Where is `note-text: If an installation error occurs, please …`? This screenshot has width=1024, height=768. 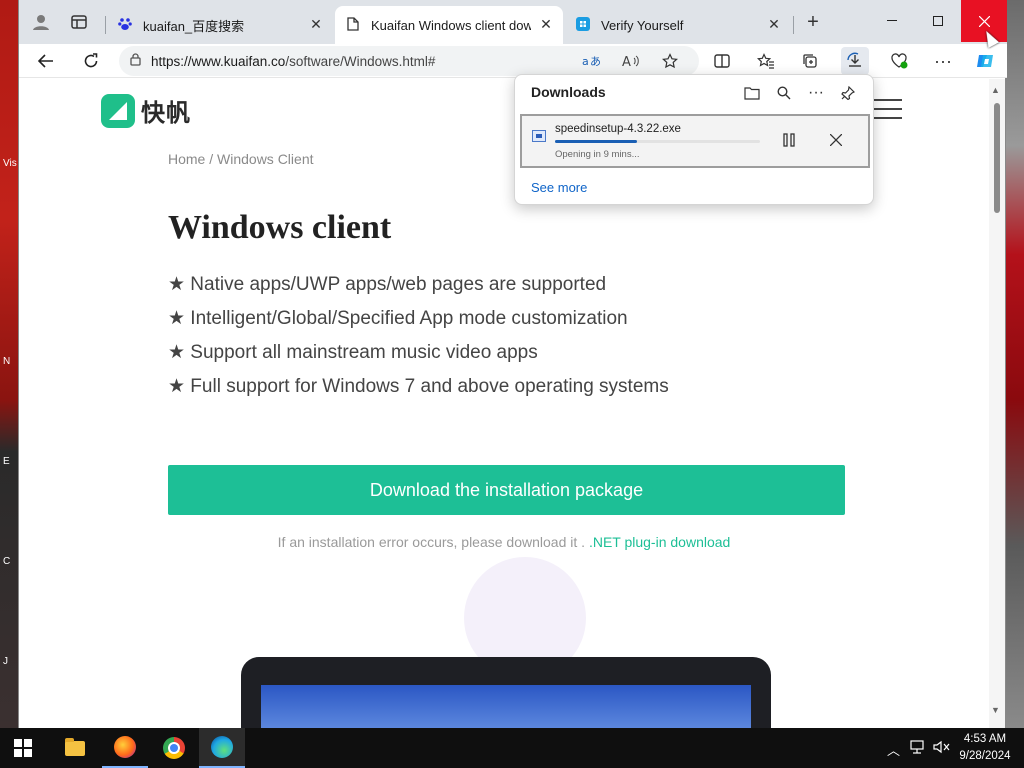 note-text: If an installation error occurs, please … is located at coordinates (433, 542).